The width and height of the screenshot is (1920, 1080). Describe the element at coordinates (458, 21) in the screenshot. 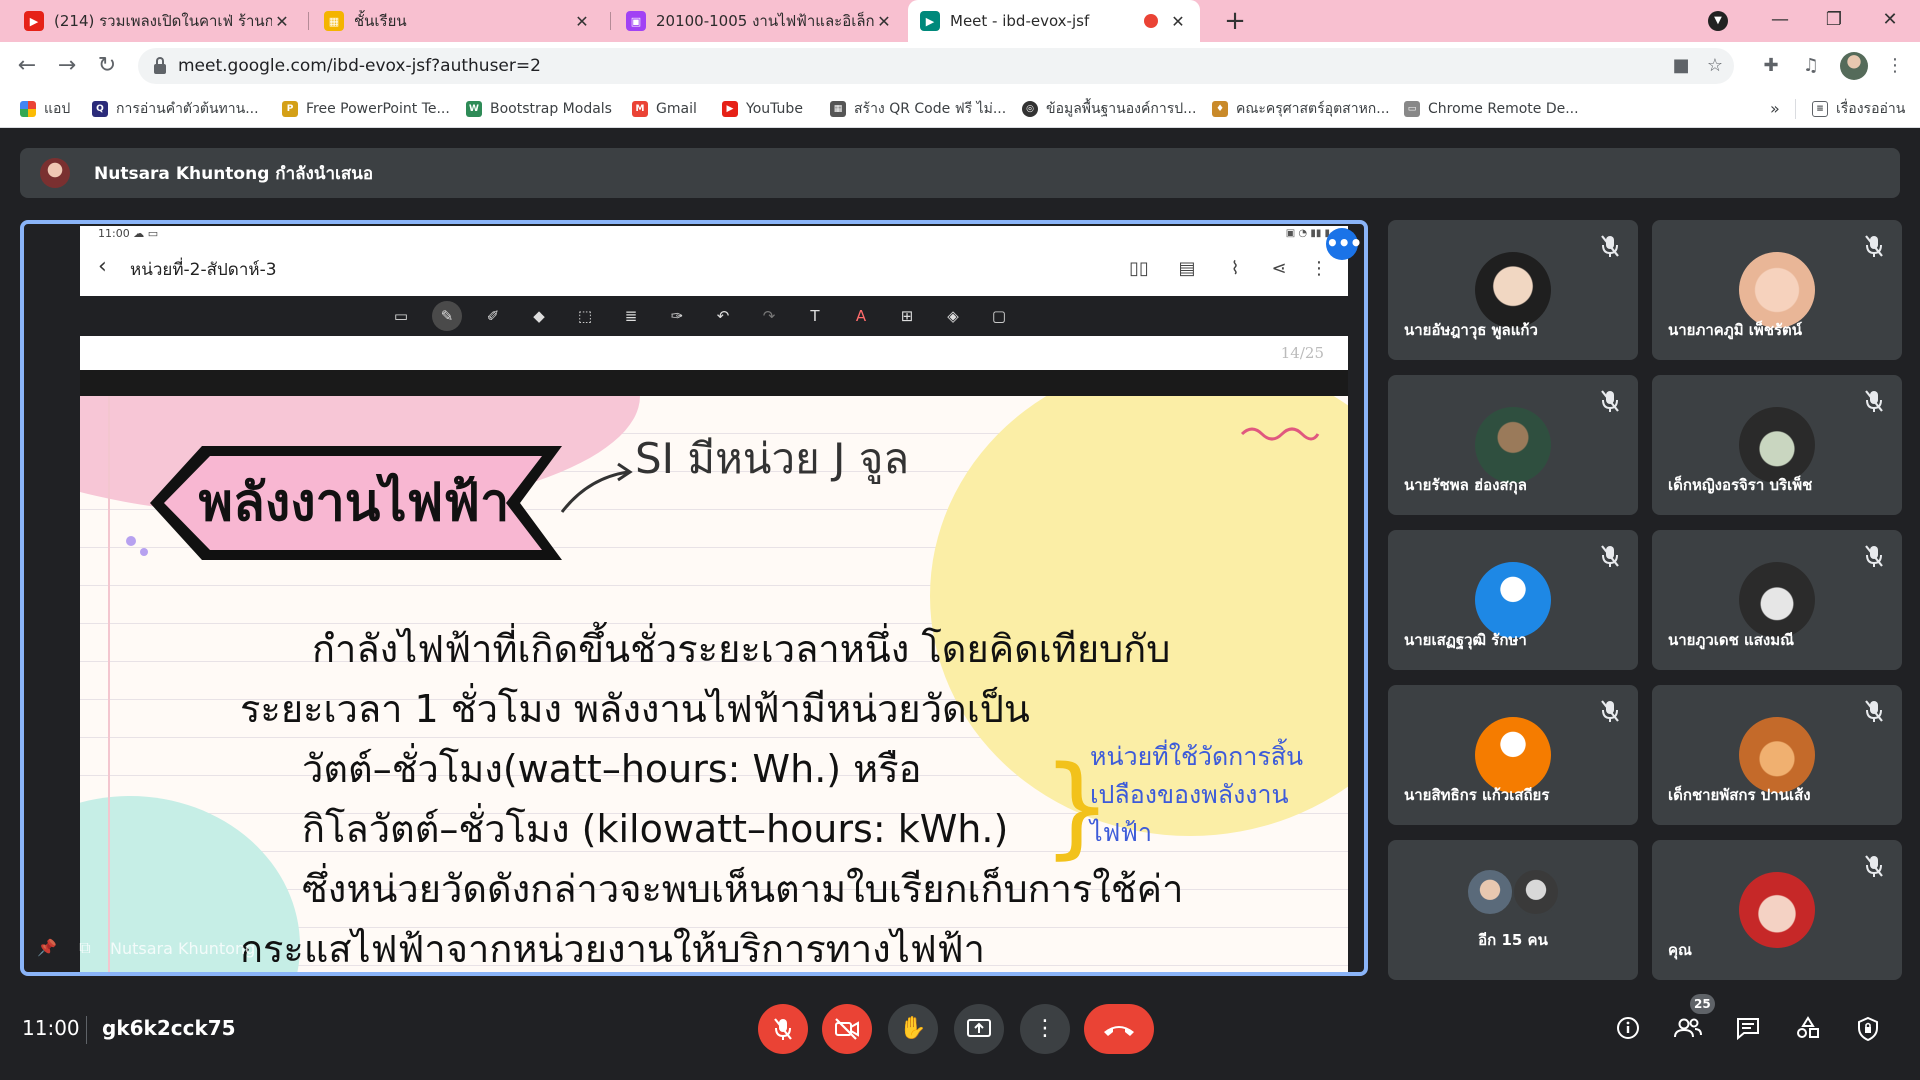

I see `browser-tab-classroom: ▦ ชั้นเรียน ✕` at that location.